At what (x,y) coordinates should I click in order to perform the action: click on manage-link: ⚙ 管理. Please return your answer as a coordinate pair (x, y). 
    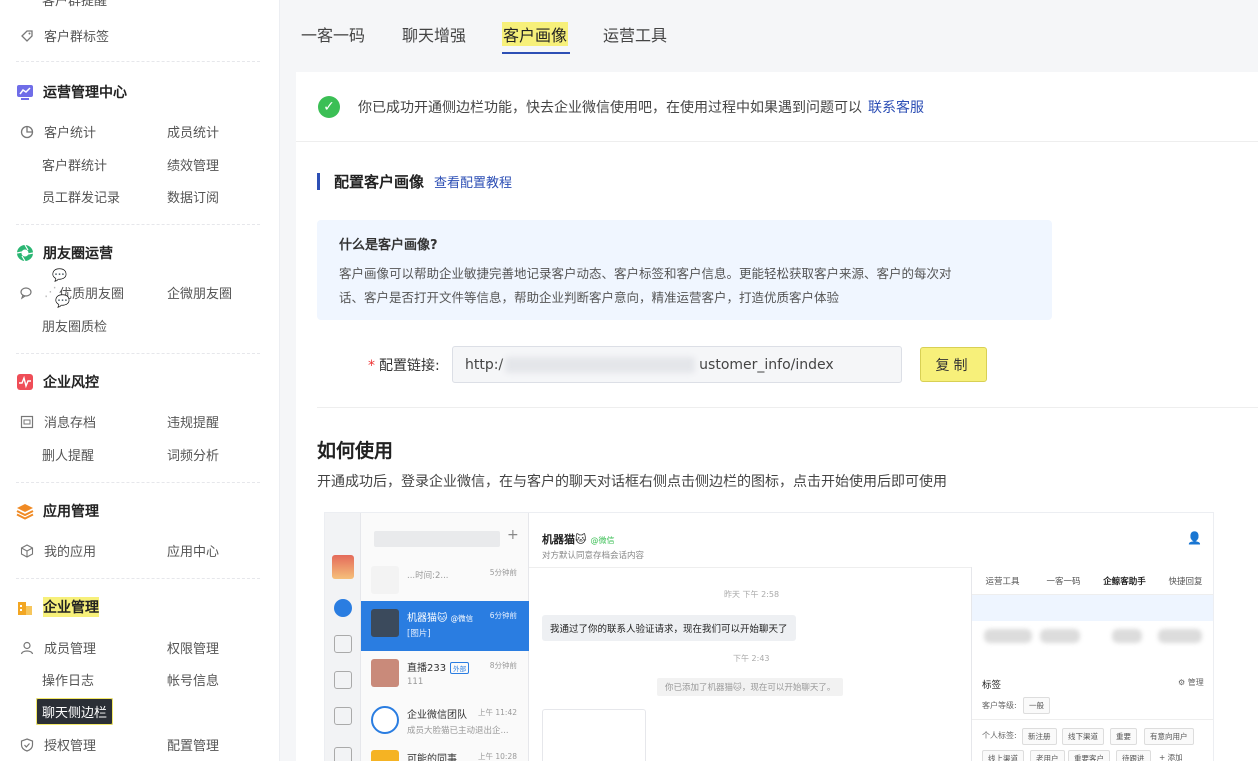
    Looking at the image, I should click on (1191, 682).